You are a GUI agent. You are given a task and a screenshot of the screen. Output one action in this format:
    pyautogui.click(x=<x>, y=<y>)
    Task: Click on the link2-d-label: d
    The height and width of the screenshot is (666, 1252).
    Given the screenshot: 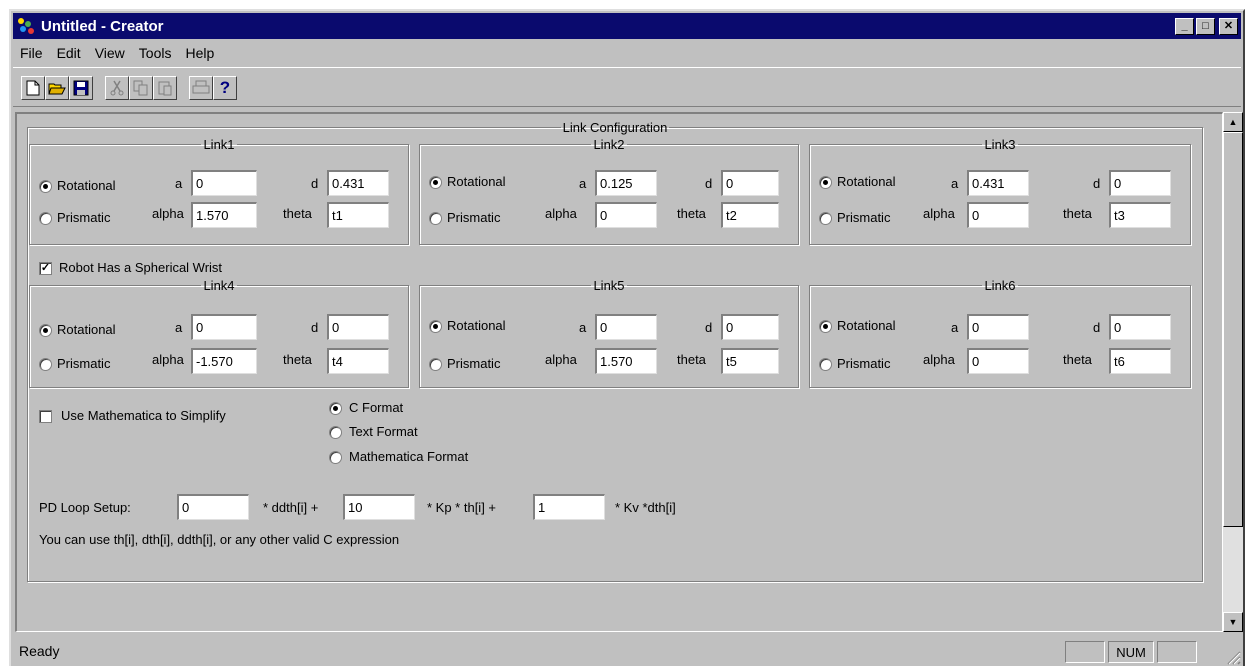 What is the action you would take?
    pyautogui.click(x=709, y=183)
    